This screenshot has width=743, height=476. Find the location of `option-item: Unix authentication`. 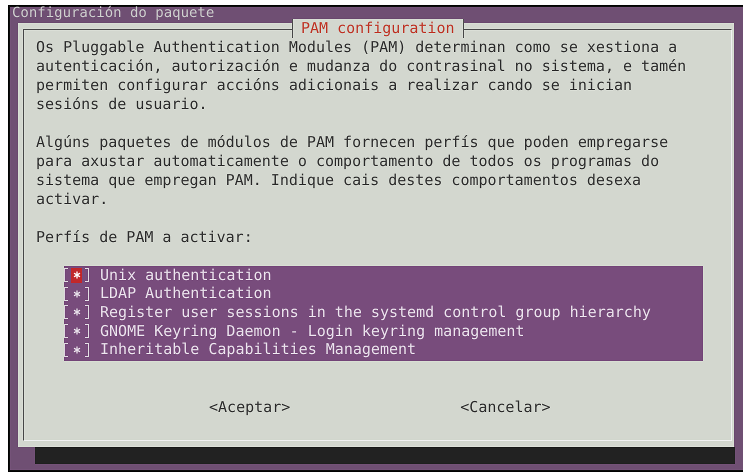

option-item: Unix authentication is located at coordinates (383, 275).